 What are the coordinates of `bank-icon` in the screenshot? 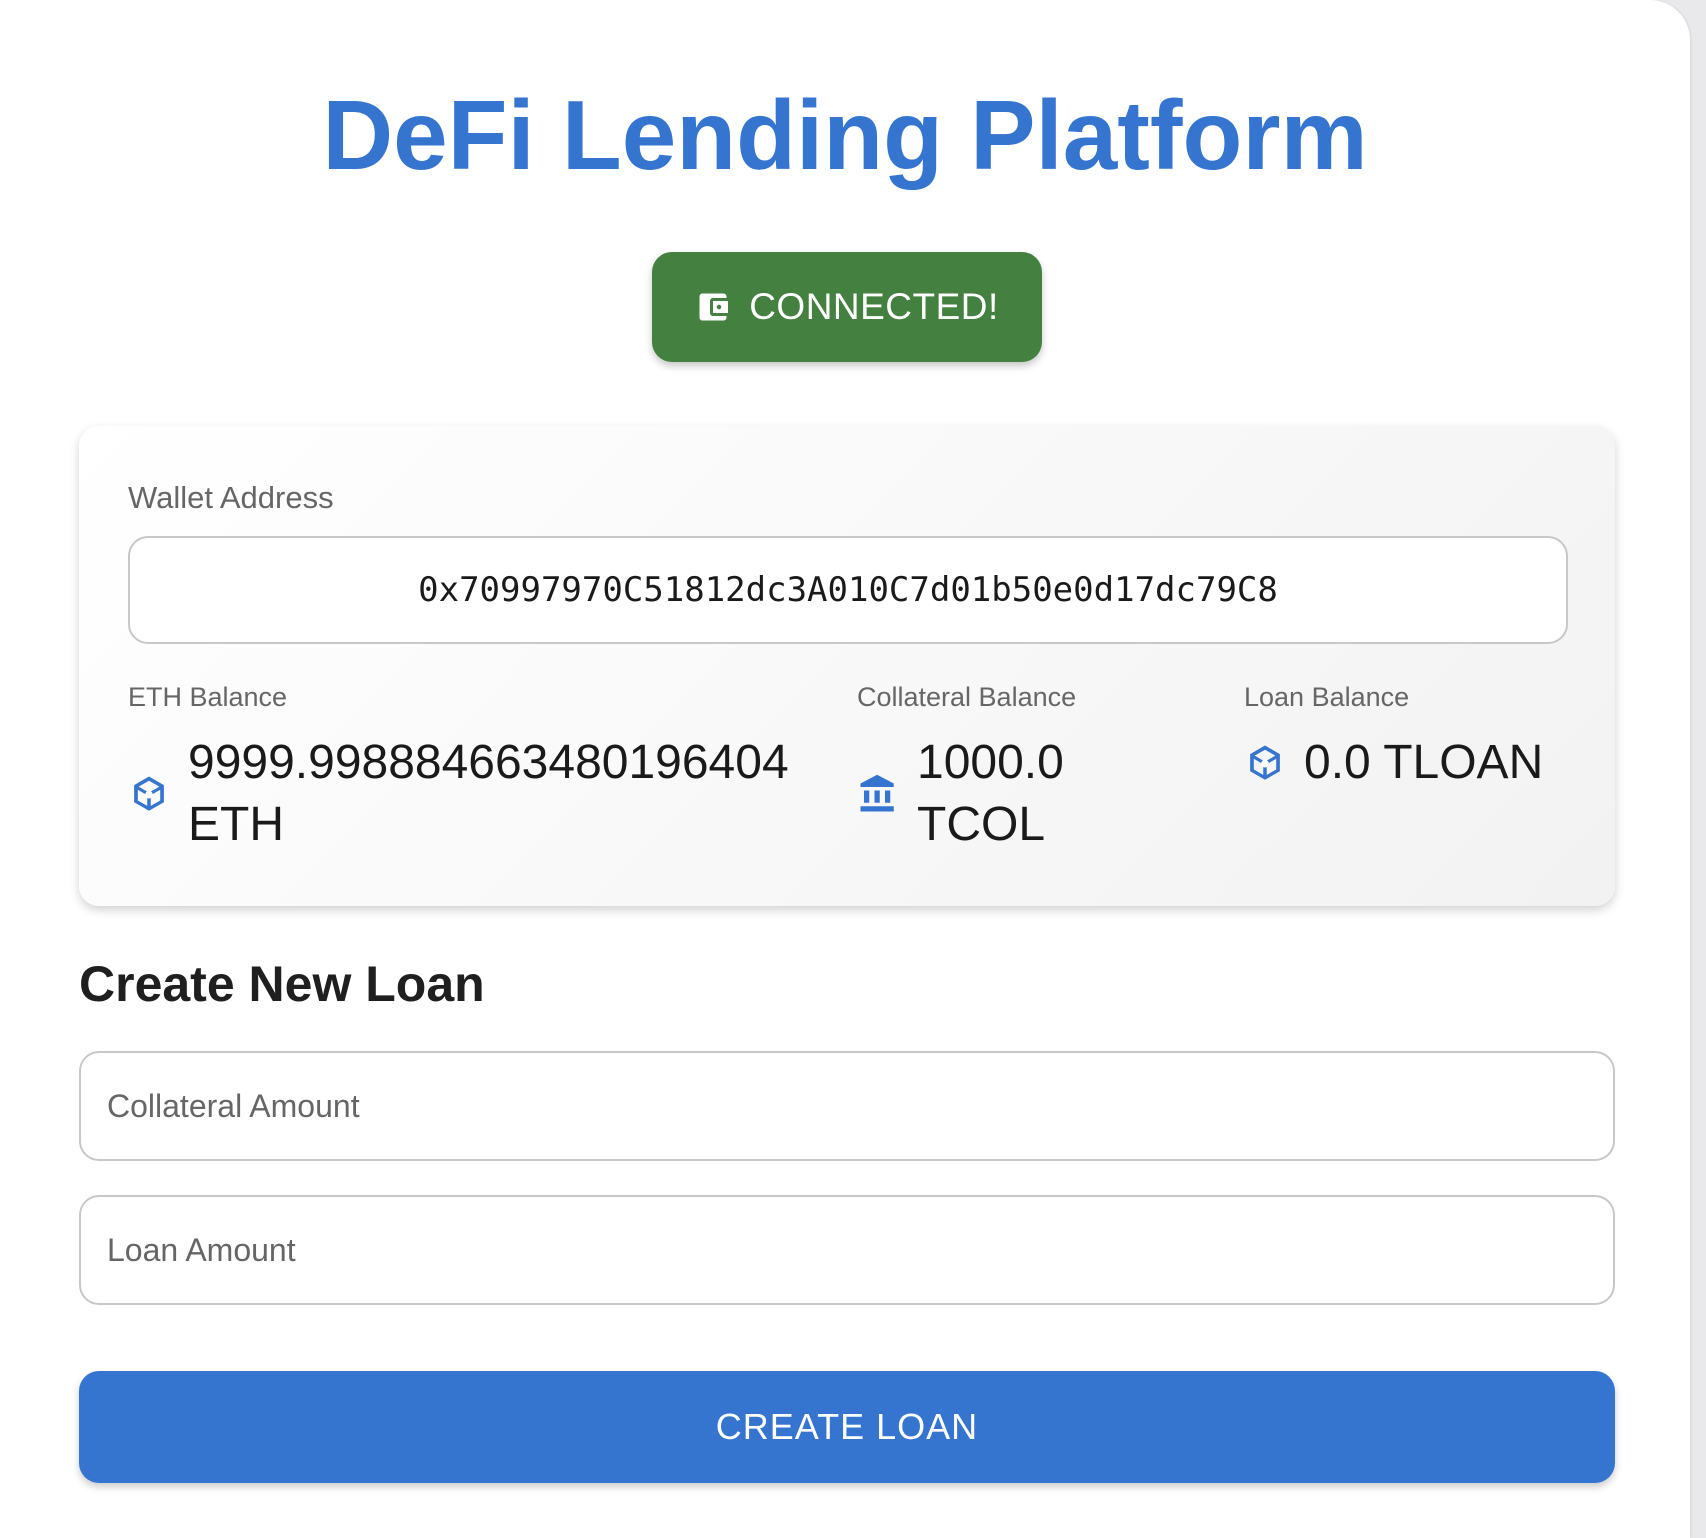 It's located at (878, 794).